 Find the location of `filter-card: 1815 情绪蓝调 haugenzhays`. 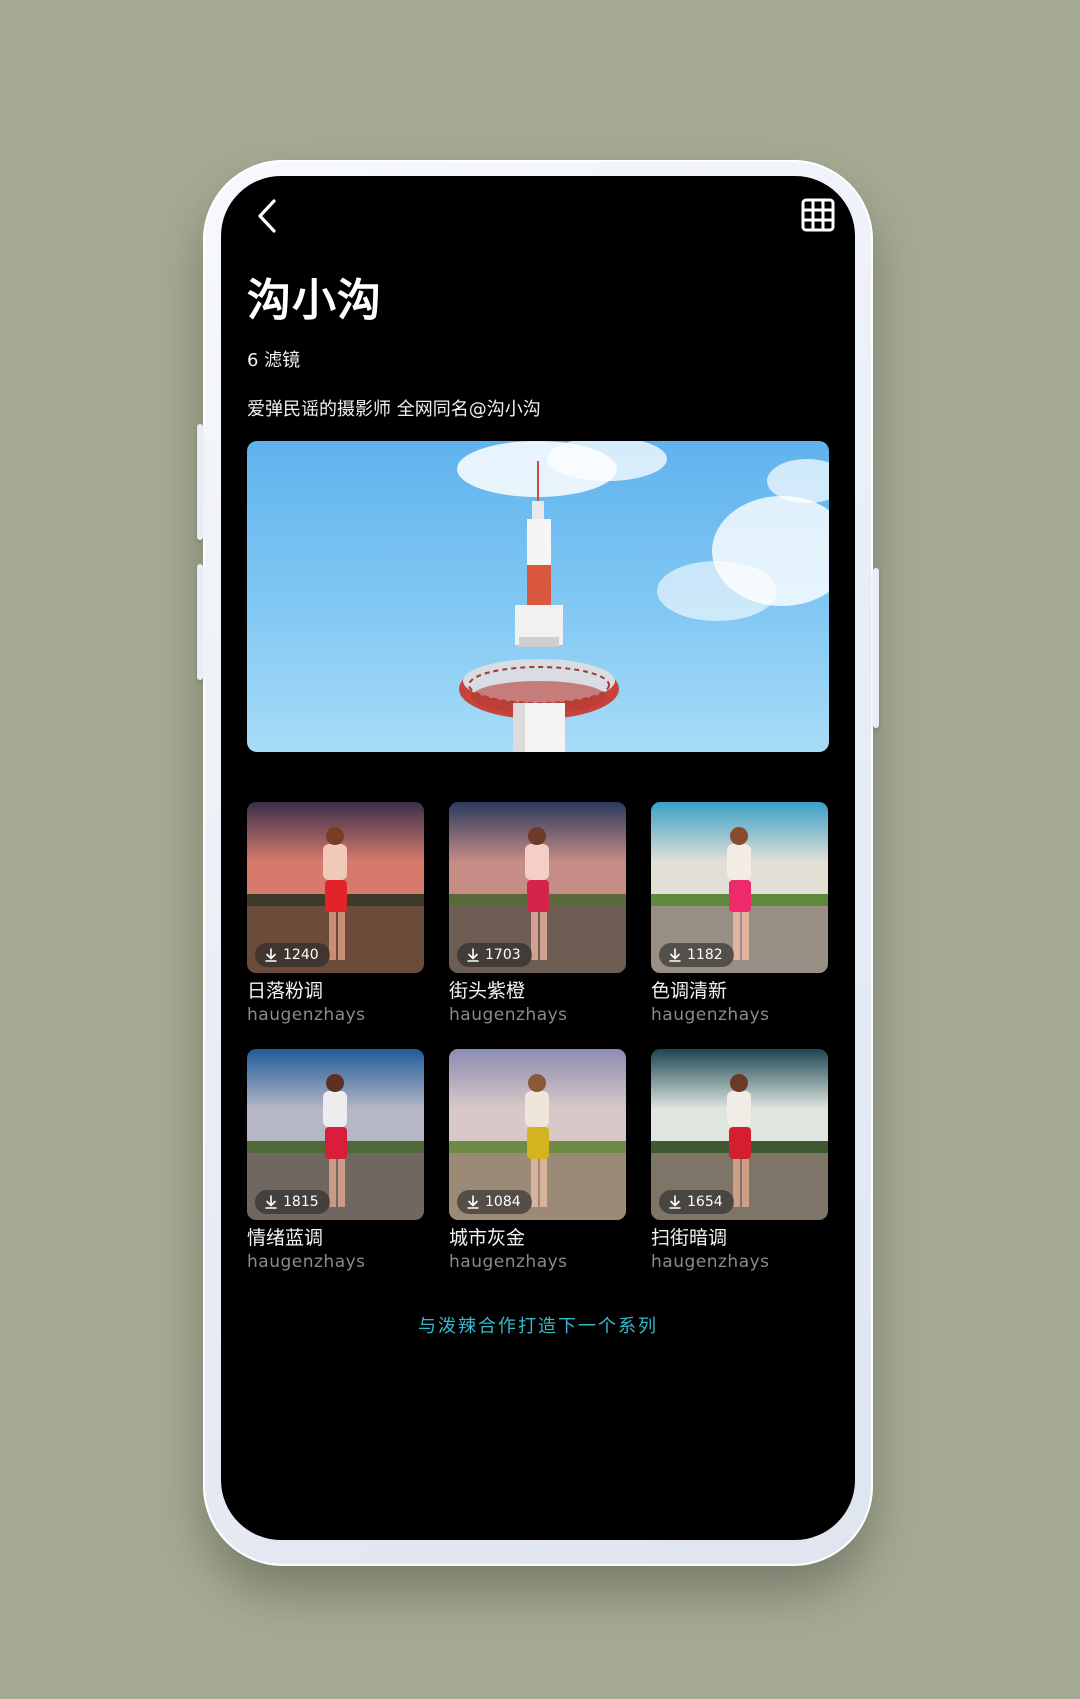

filter-card: 1815 情绪蓝调 haugenzhays is located at coordinates (335, 1161).